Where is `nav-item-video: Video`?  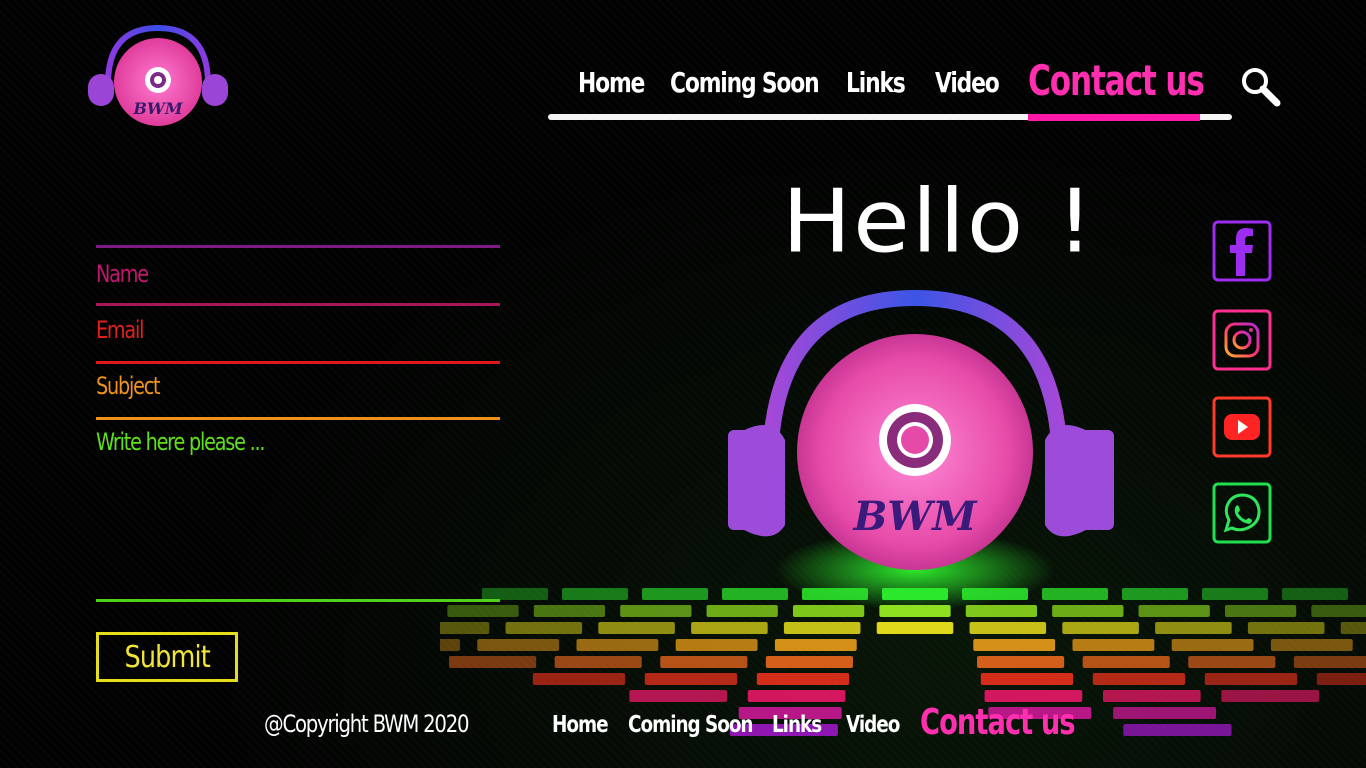 nav-item-video: Video is located at coordinates (967, 82).